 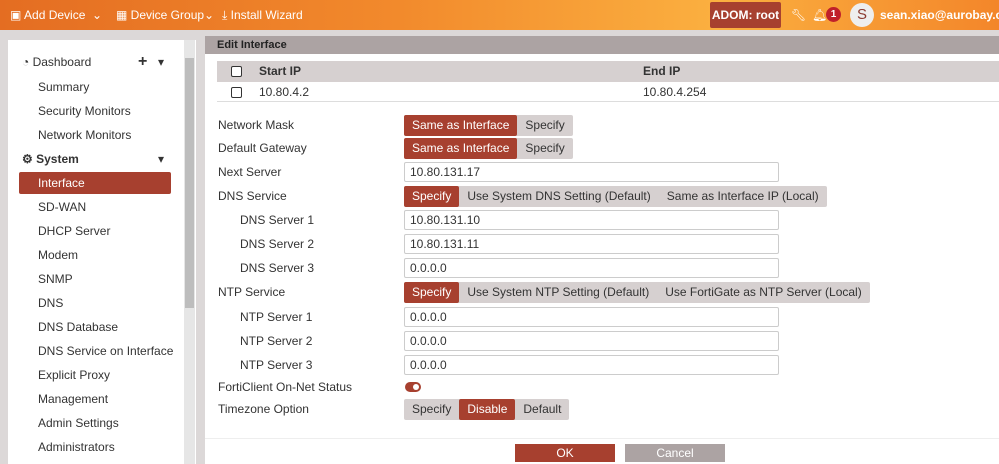 I want to click on notification-badge: 1, so click(x=833, y=14).